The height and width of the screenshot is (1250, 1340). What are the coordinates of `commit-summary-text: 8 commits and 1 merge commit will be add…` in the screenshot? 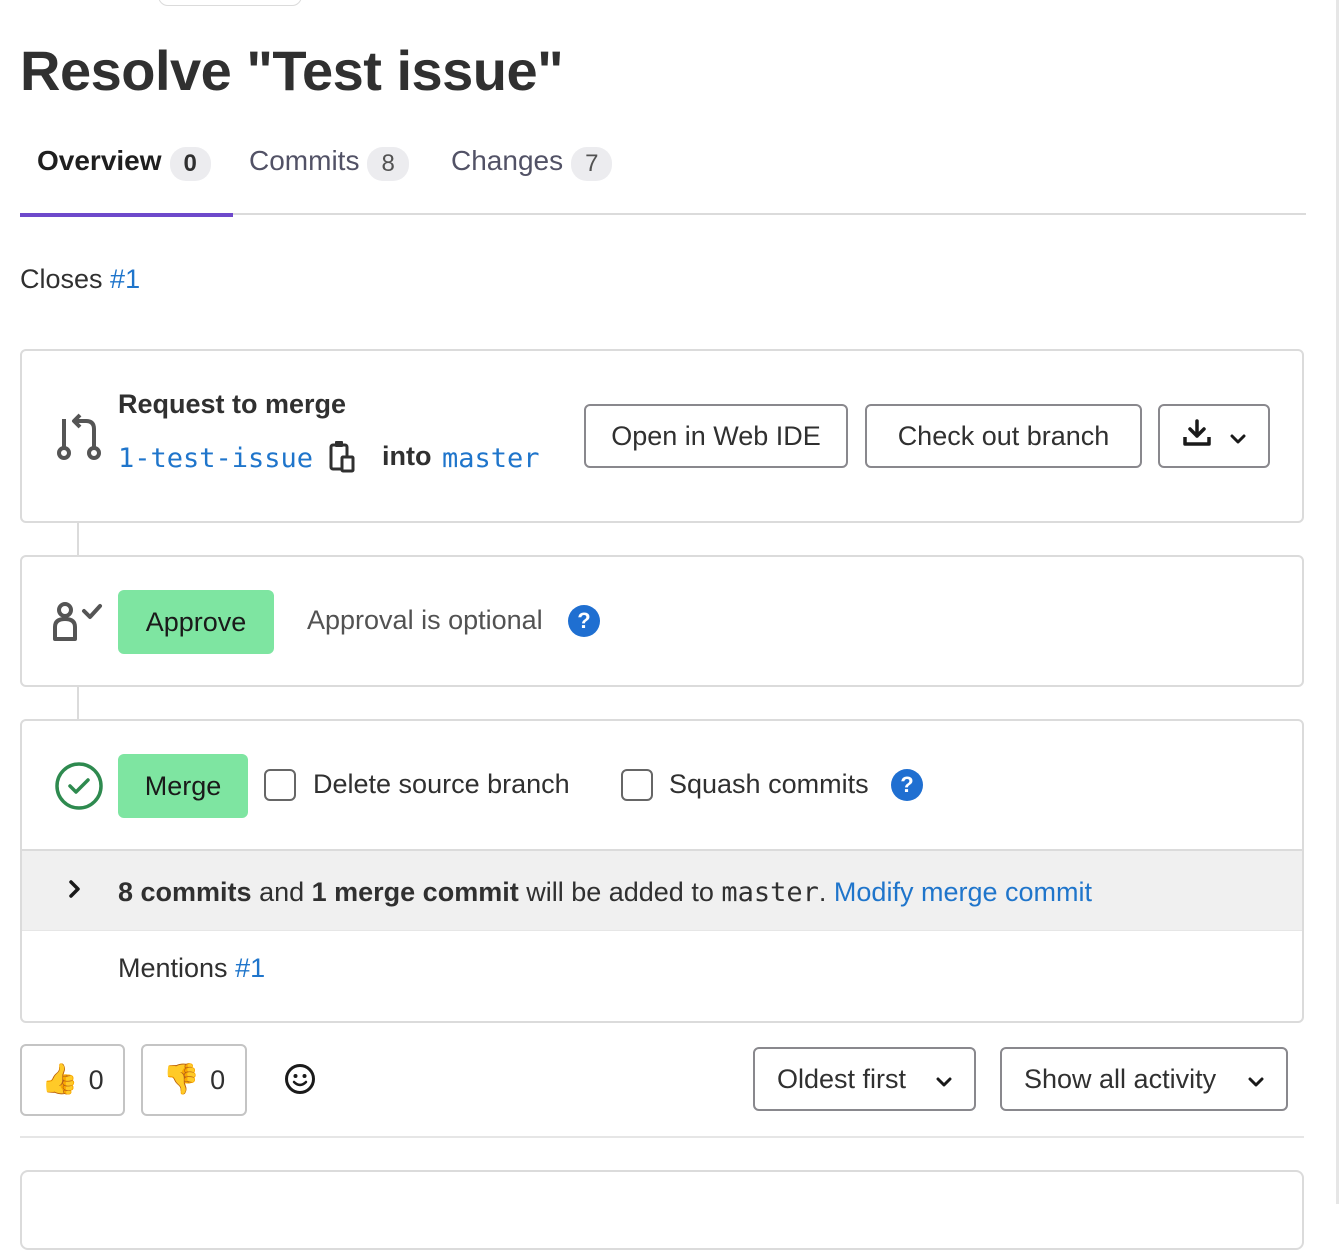 It's located at (605, 892).